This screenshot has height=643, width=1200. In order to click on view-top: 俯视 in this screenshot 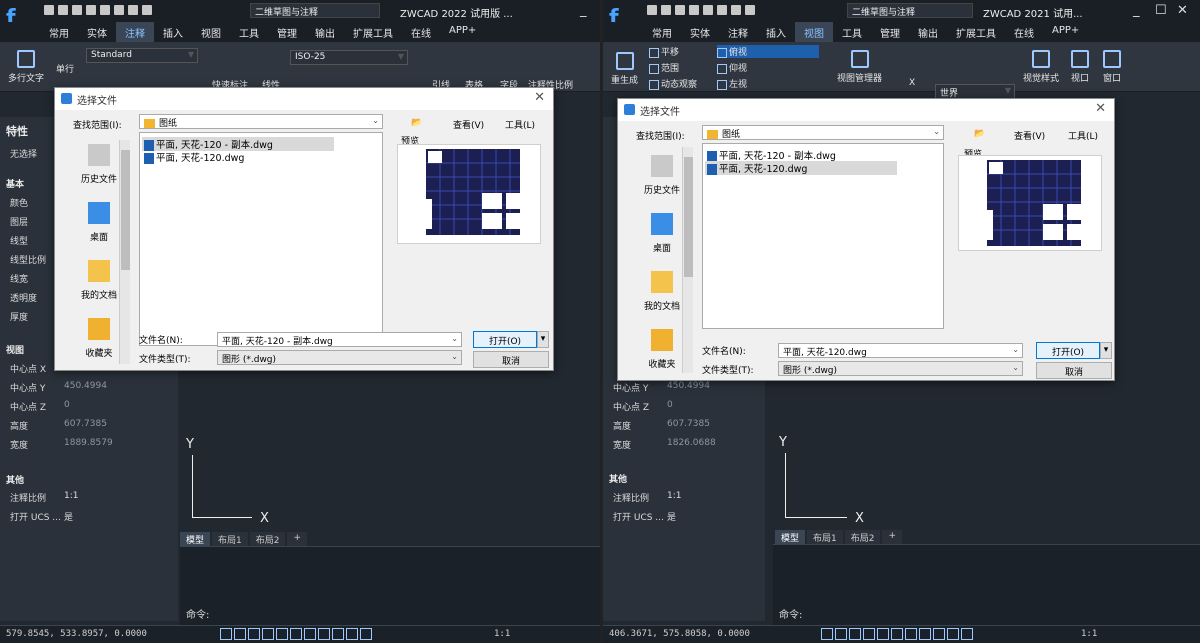, I will do `click(768, 51)`.